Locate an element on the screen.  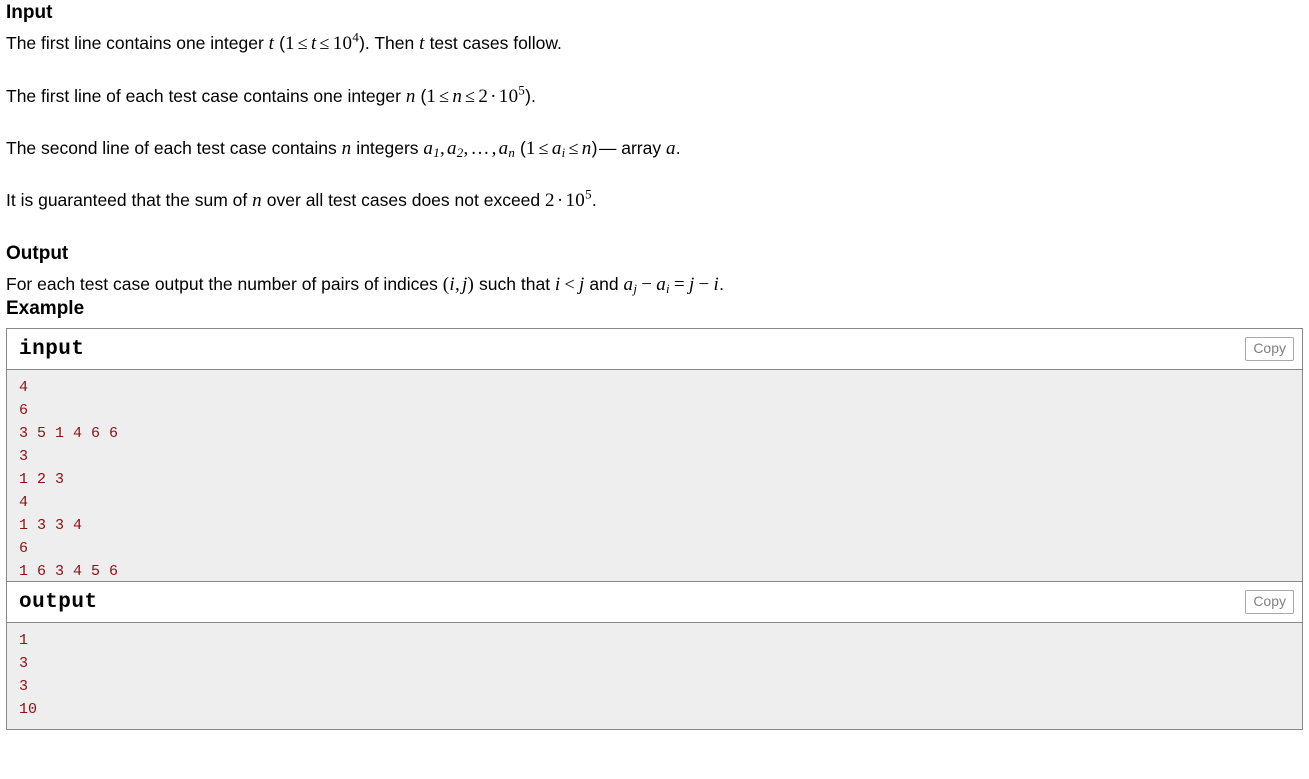
math-n-range: 1 ≤ n ≤2 · 105 is located at coordinates (476, 94).